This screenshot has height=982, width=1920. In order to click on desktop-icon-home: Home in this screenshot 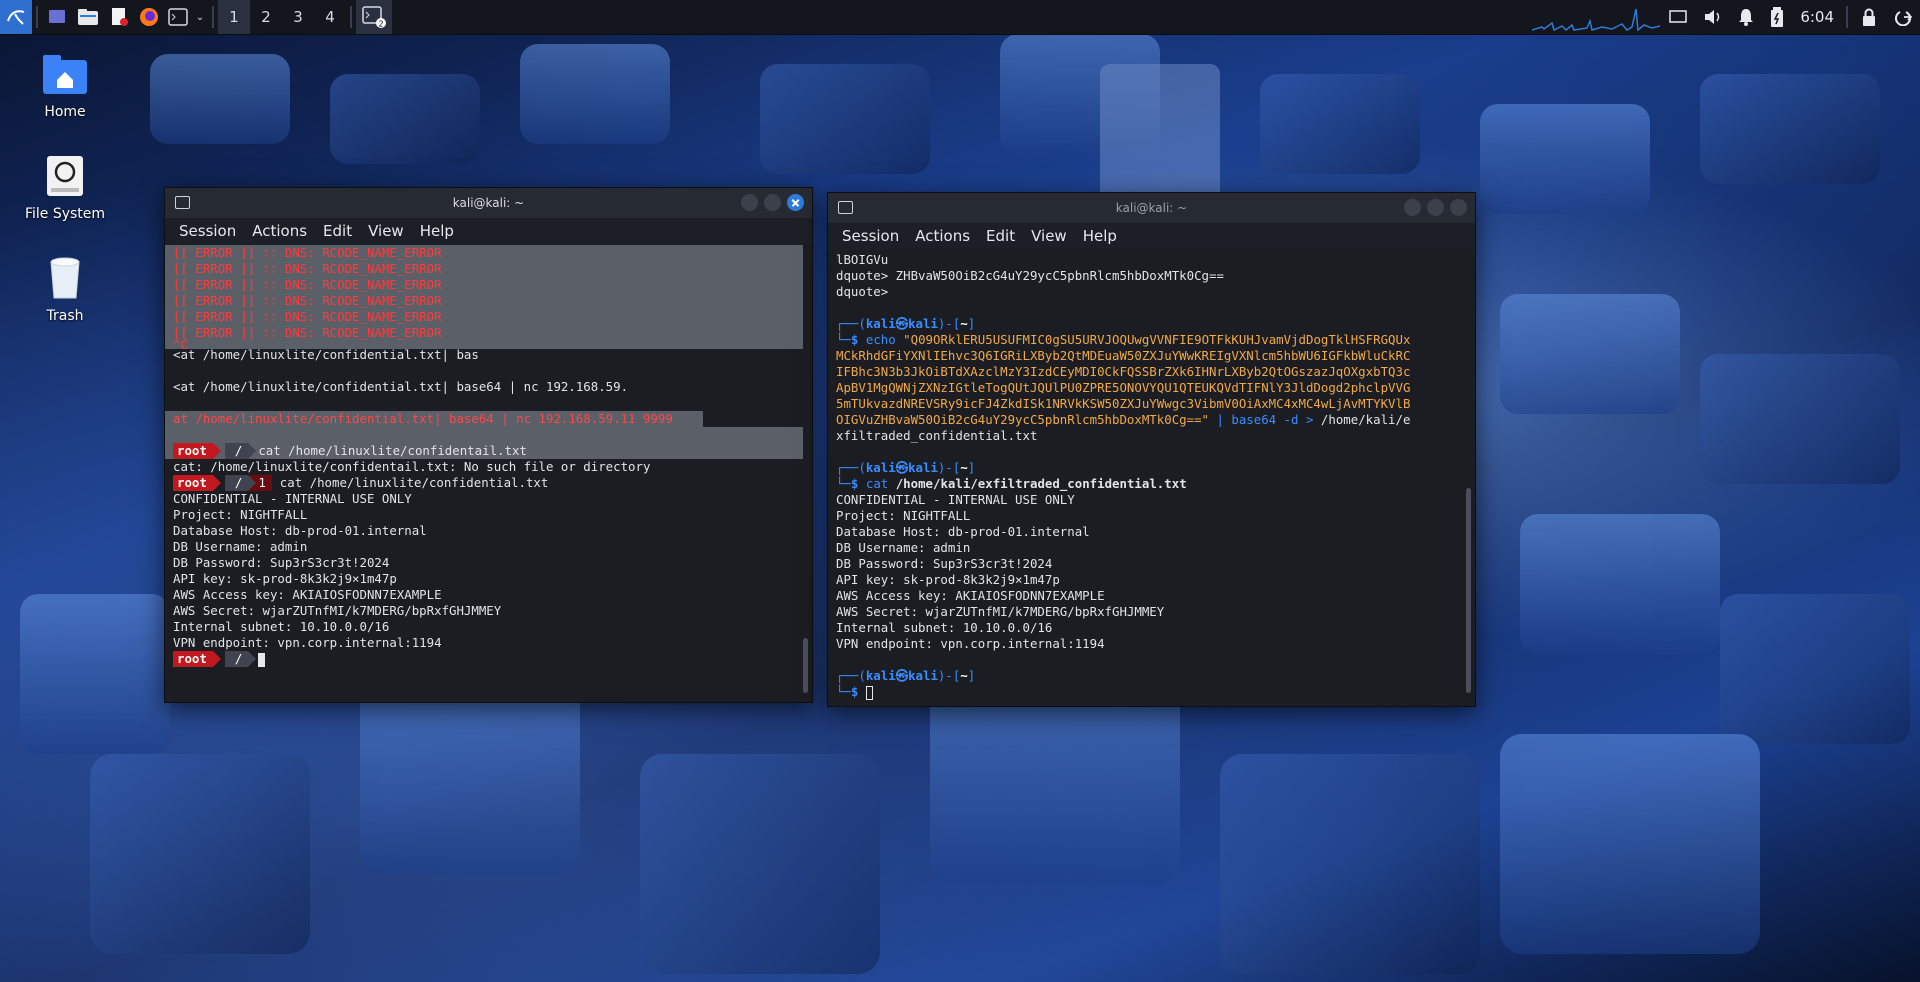, I will do `click(65, 85)`.